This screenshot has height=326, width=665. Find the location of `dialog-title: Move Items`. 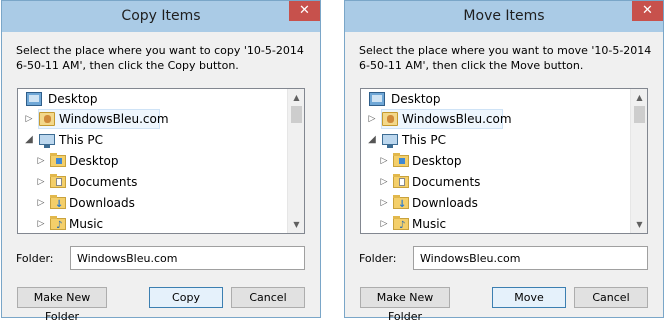

dialog-title: Move Items is located at coordinates (504, 16).